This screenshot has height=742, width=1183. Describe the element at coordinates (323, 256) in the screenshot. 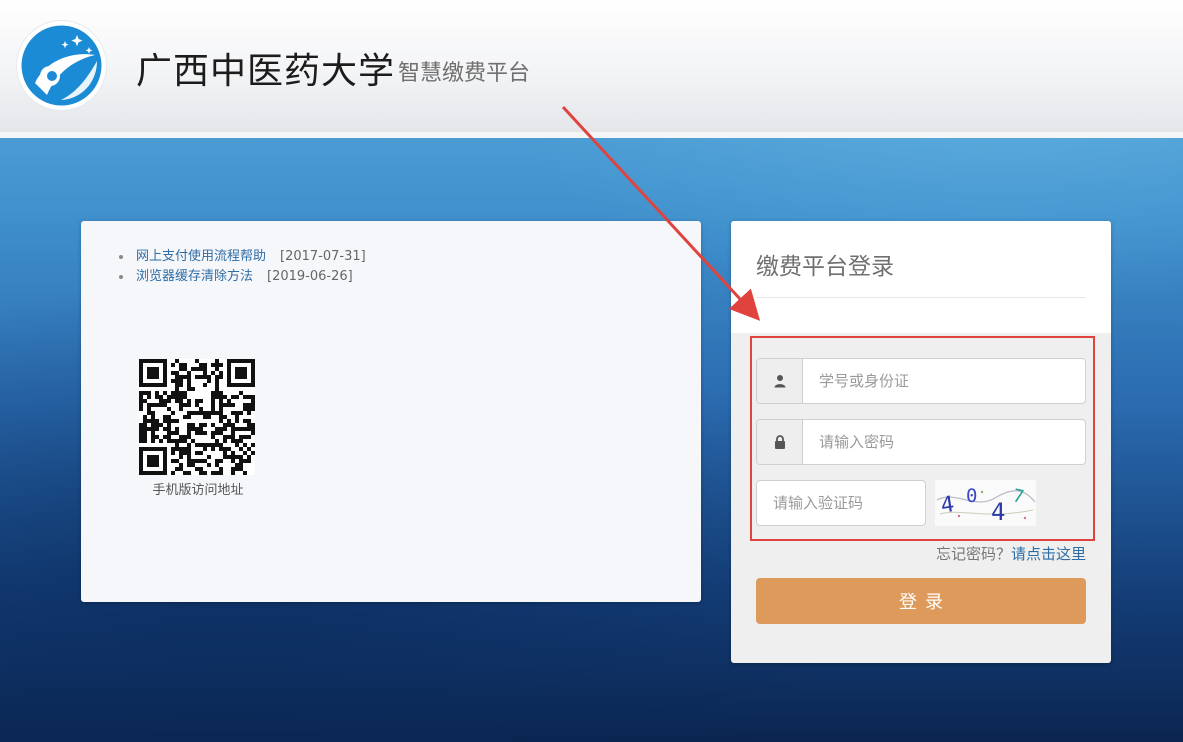

I see `notice-date: [2017-07-31]` at that location.